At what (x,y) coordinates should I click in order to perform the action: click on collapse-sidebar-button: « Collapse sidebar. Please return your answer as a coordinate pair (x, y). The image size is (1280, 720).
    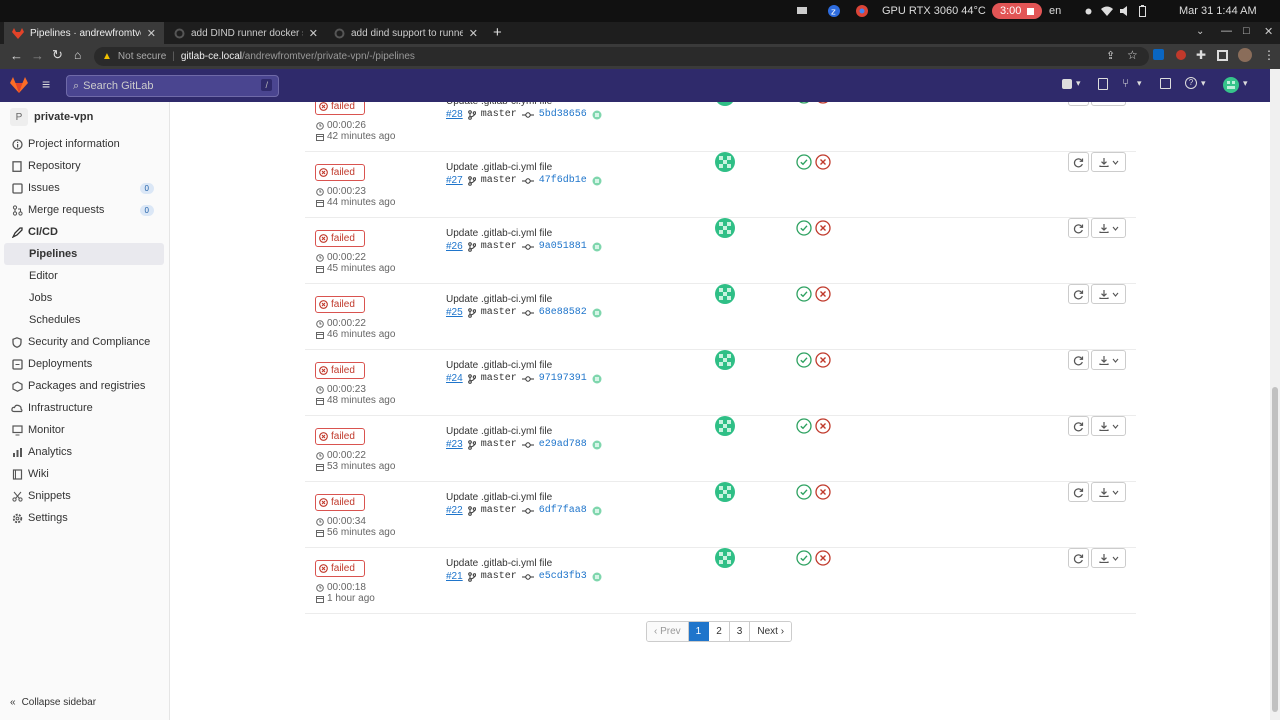
    Looking at the image, I should click on (53, 702).